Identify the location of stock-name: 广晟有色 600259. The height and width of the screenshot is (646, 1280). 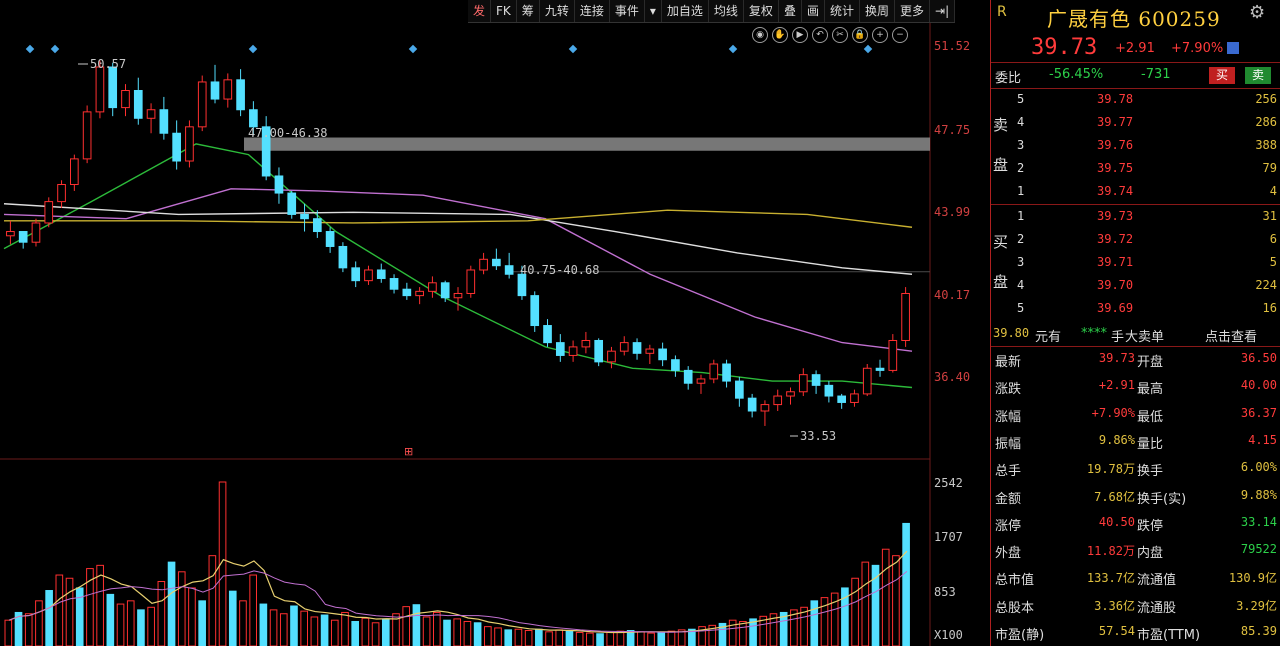
(1134, 17).